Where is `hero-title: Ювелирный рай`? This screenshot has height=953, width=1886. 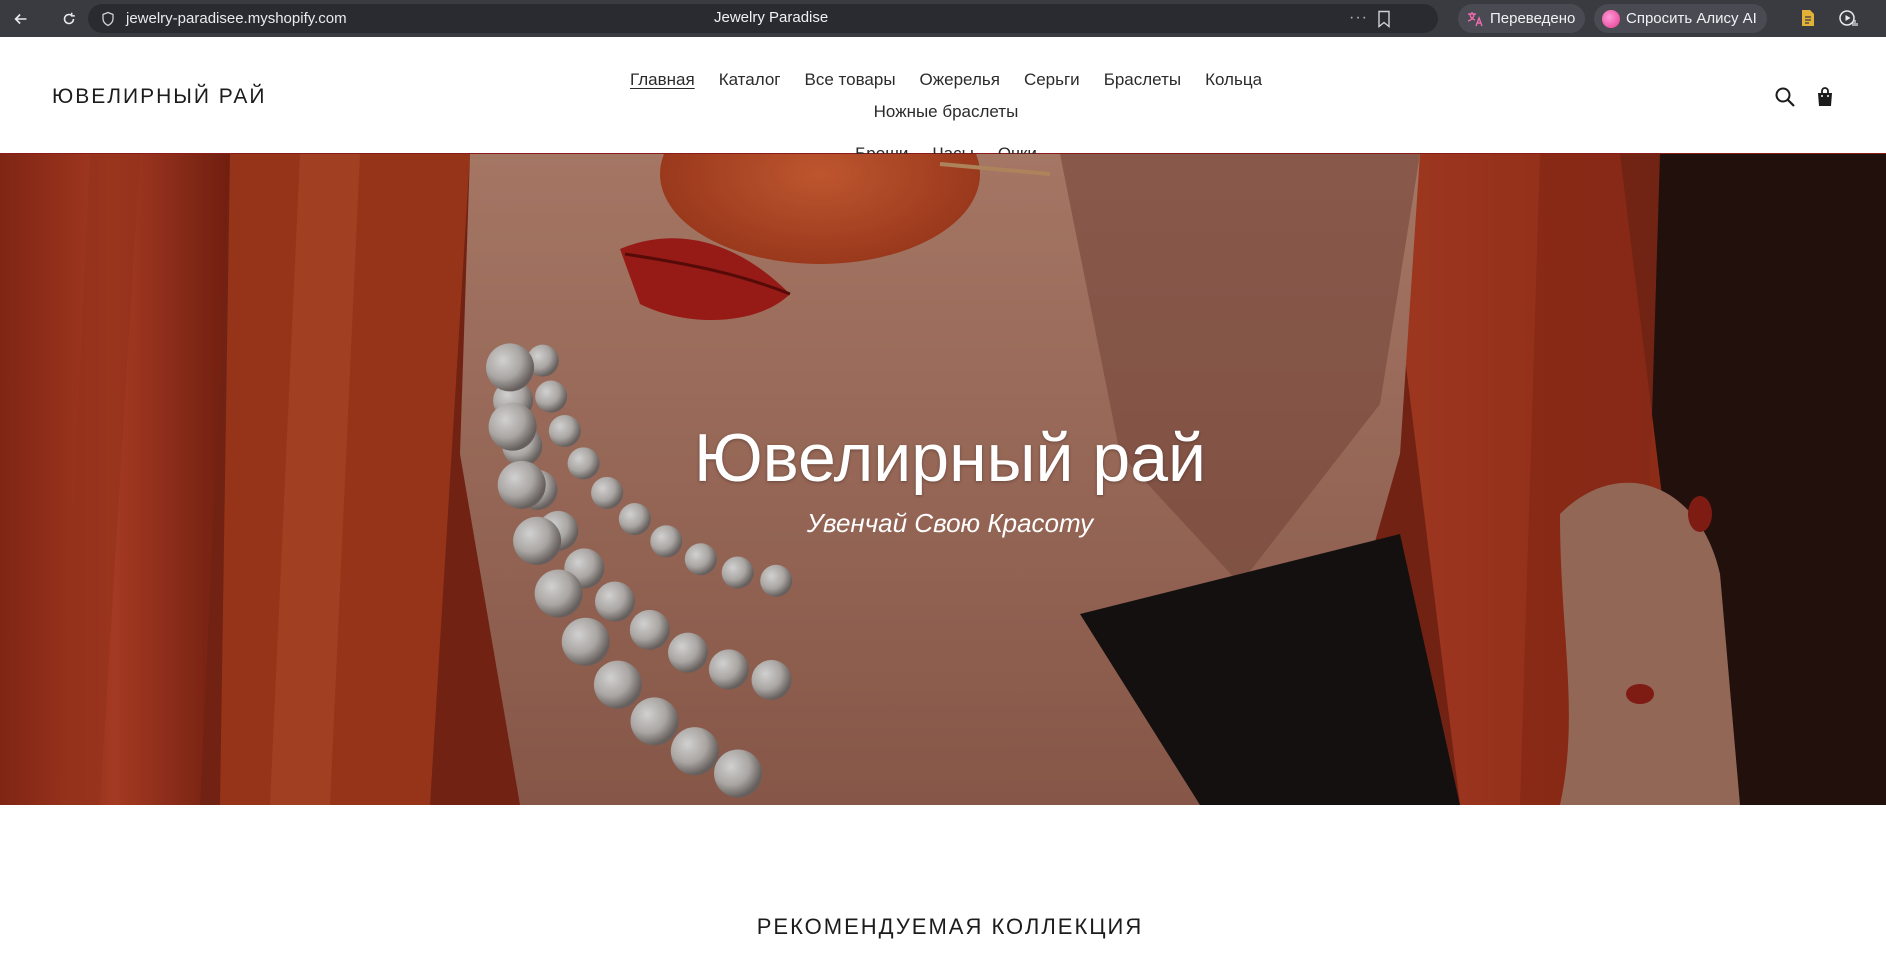
hero-title: Ювелирный рай is located at coordinates (950, 458).